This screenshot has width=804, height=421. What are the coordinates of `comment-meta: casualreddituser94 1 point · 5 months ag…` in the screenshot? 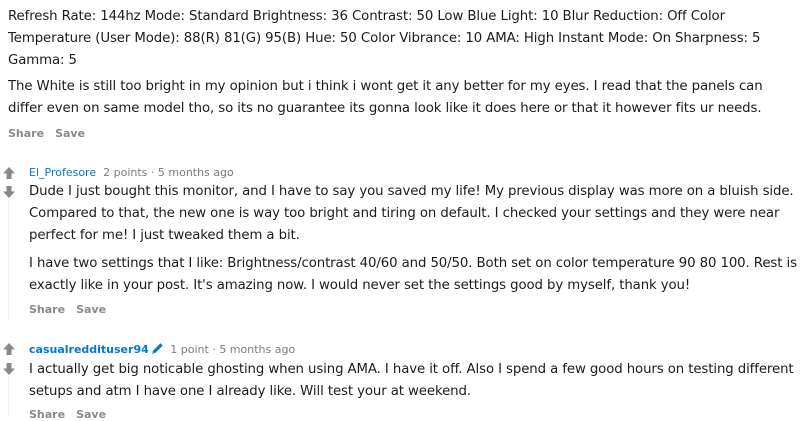 It's located at (162, 350).